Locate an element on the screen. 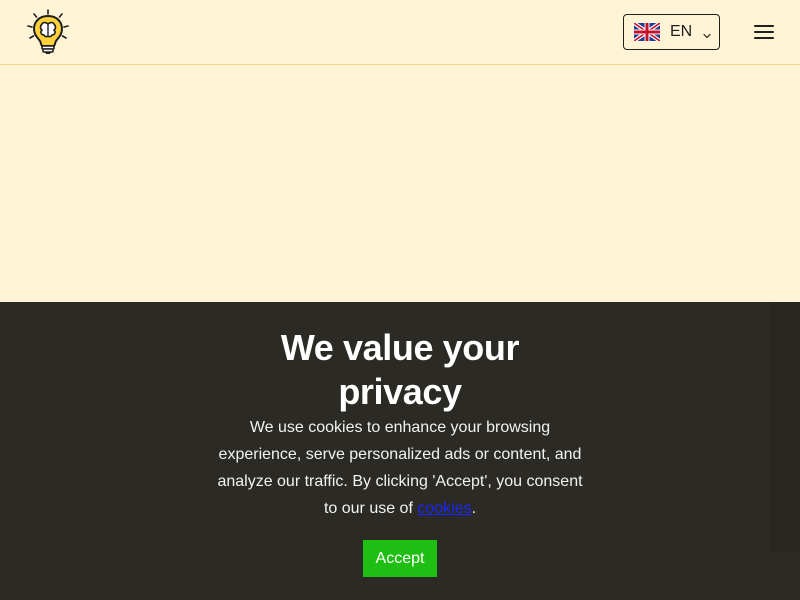  cookie-banner-title: We value your privacy is located at coordinates (400, 369).